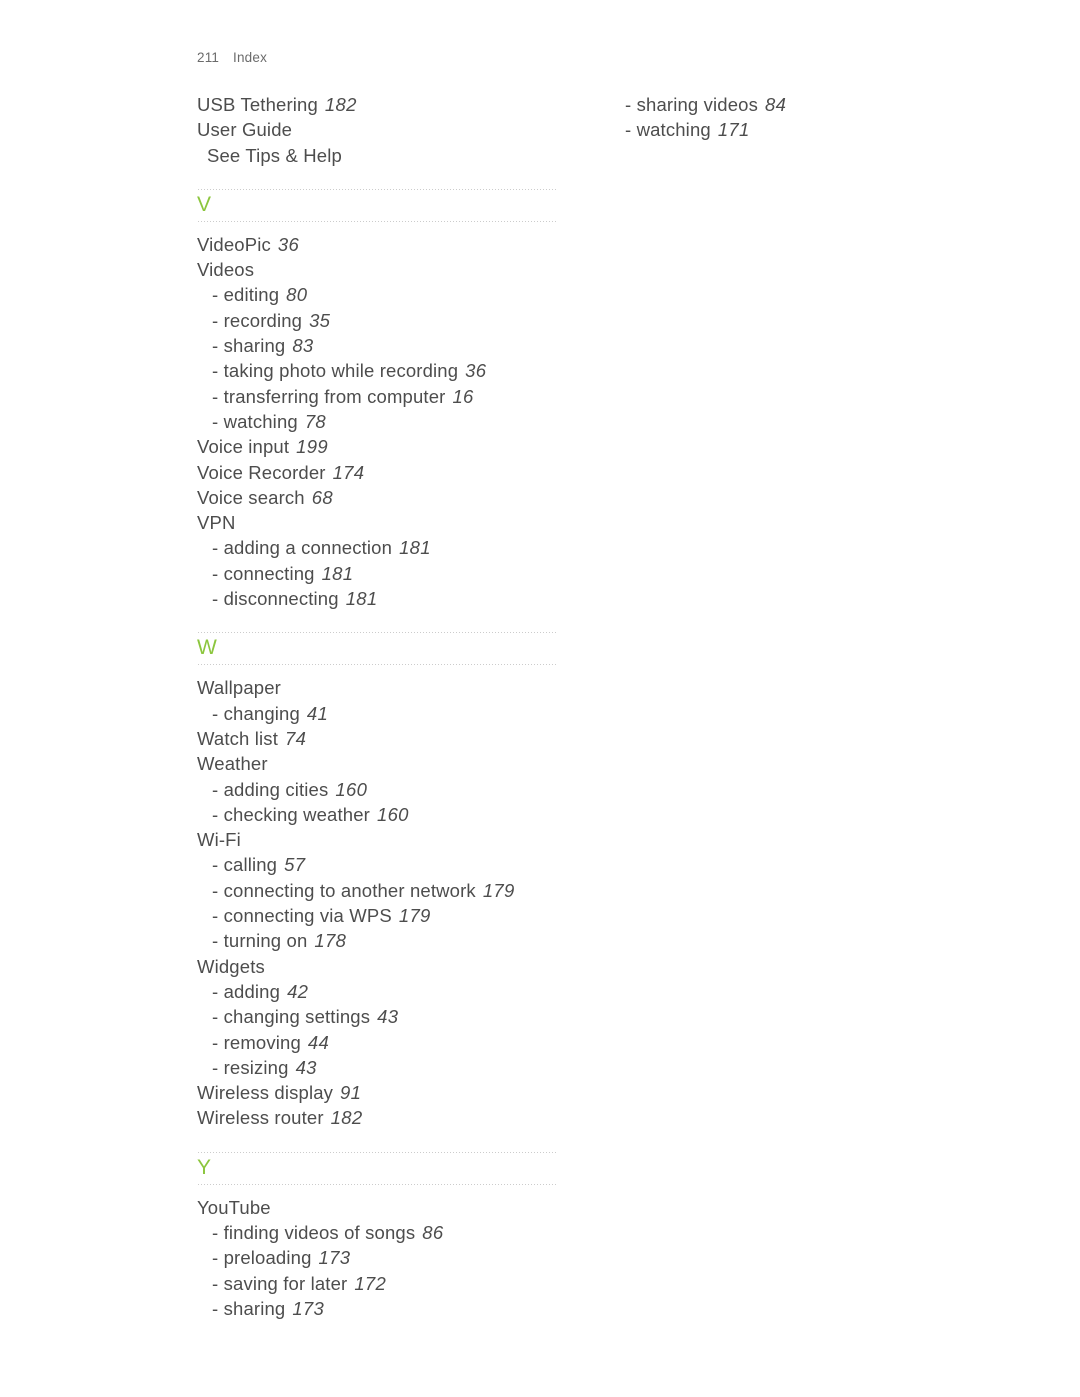  Describe the element at coordinates (297, 991) in the screenshot. I see `index-entry-page-number: 42` at that location.